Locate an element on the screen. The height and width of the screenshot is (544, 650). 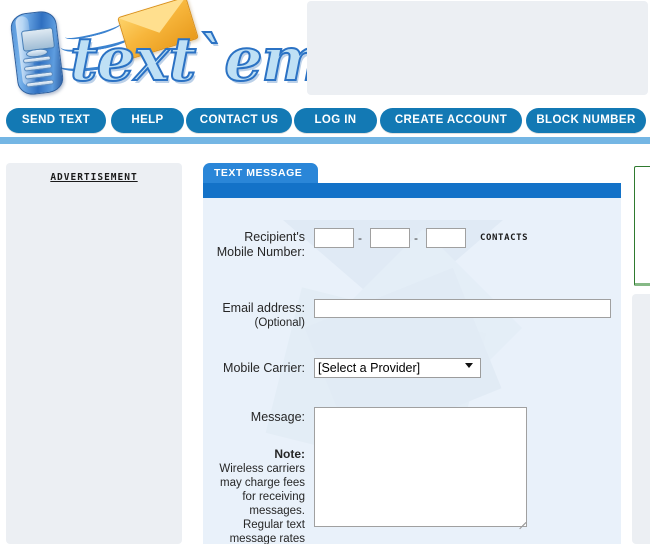
recipient-area-code-input is located at coordinates (334, 238).